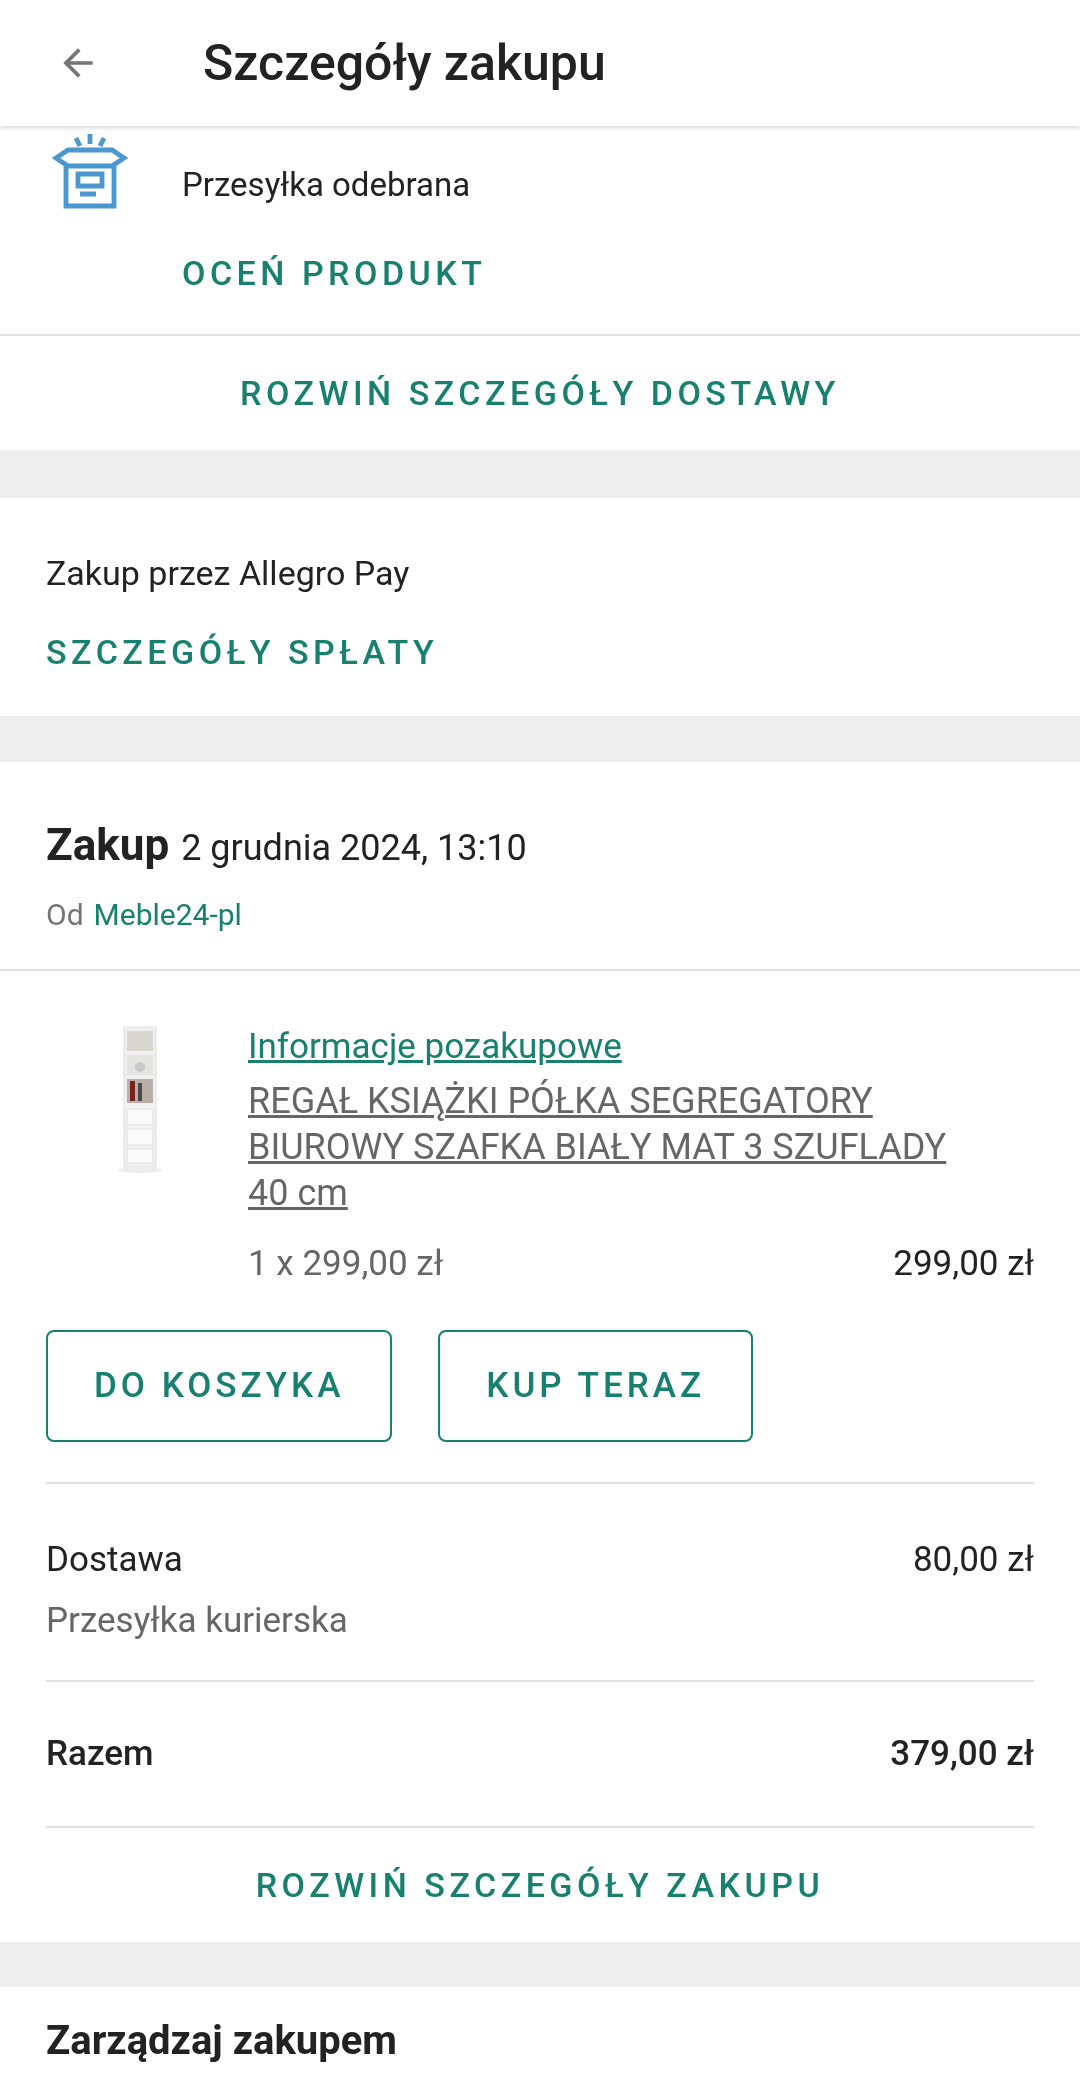 This screenshot has width=1080, height=2093. Describe the element at coordinates (613, 1146) in the screenshot. I see `product-name-link: REGAŁ KSIĄŻKI PÓŁKA SEGREGATORY BIUROWY SZAFKA BIAŁY MAT 3 SZUFLADY 40 cm` at that location.